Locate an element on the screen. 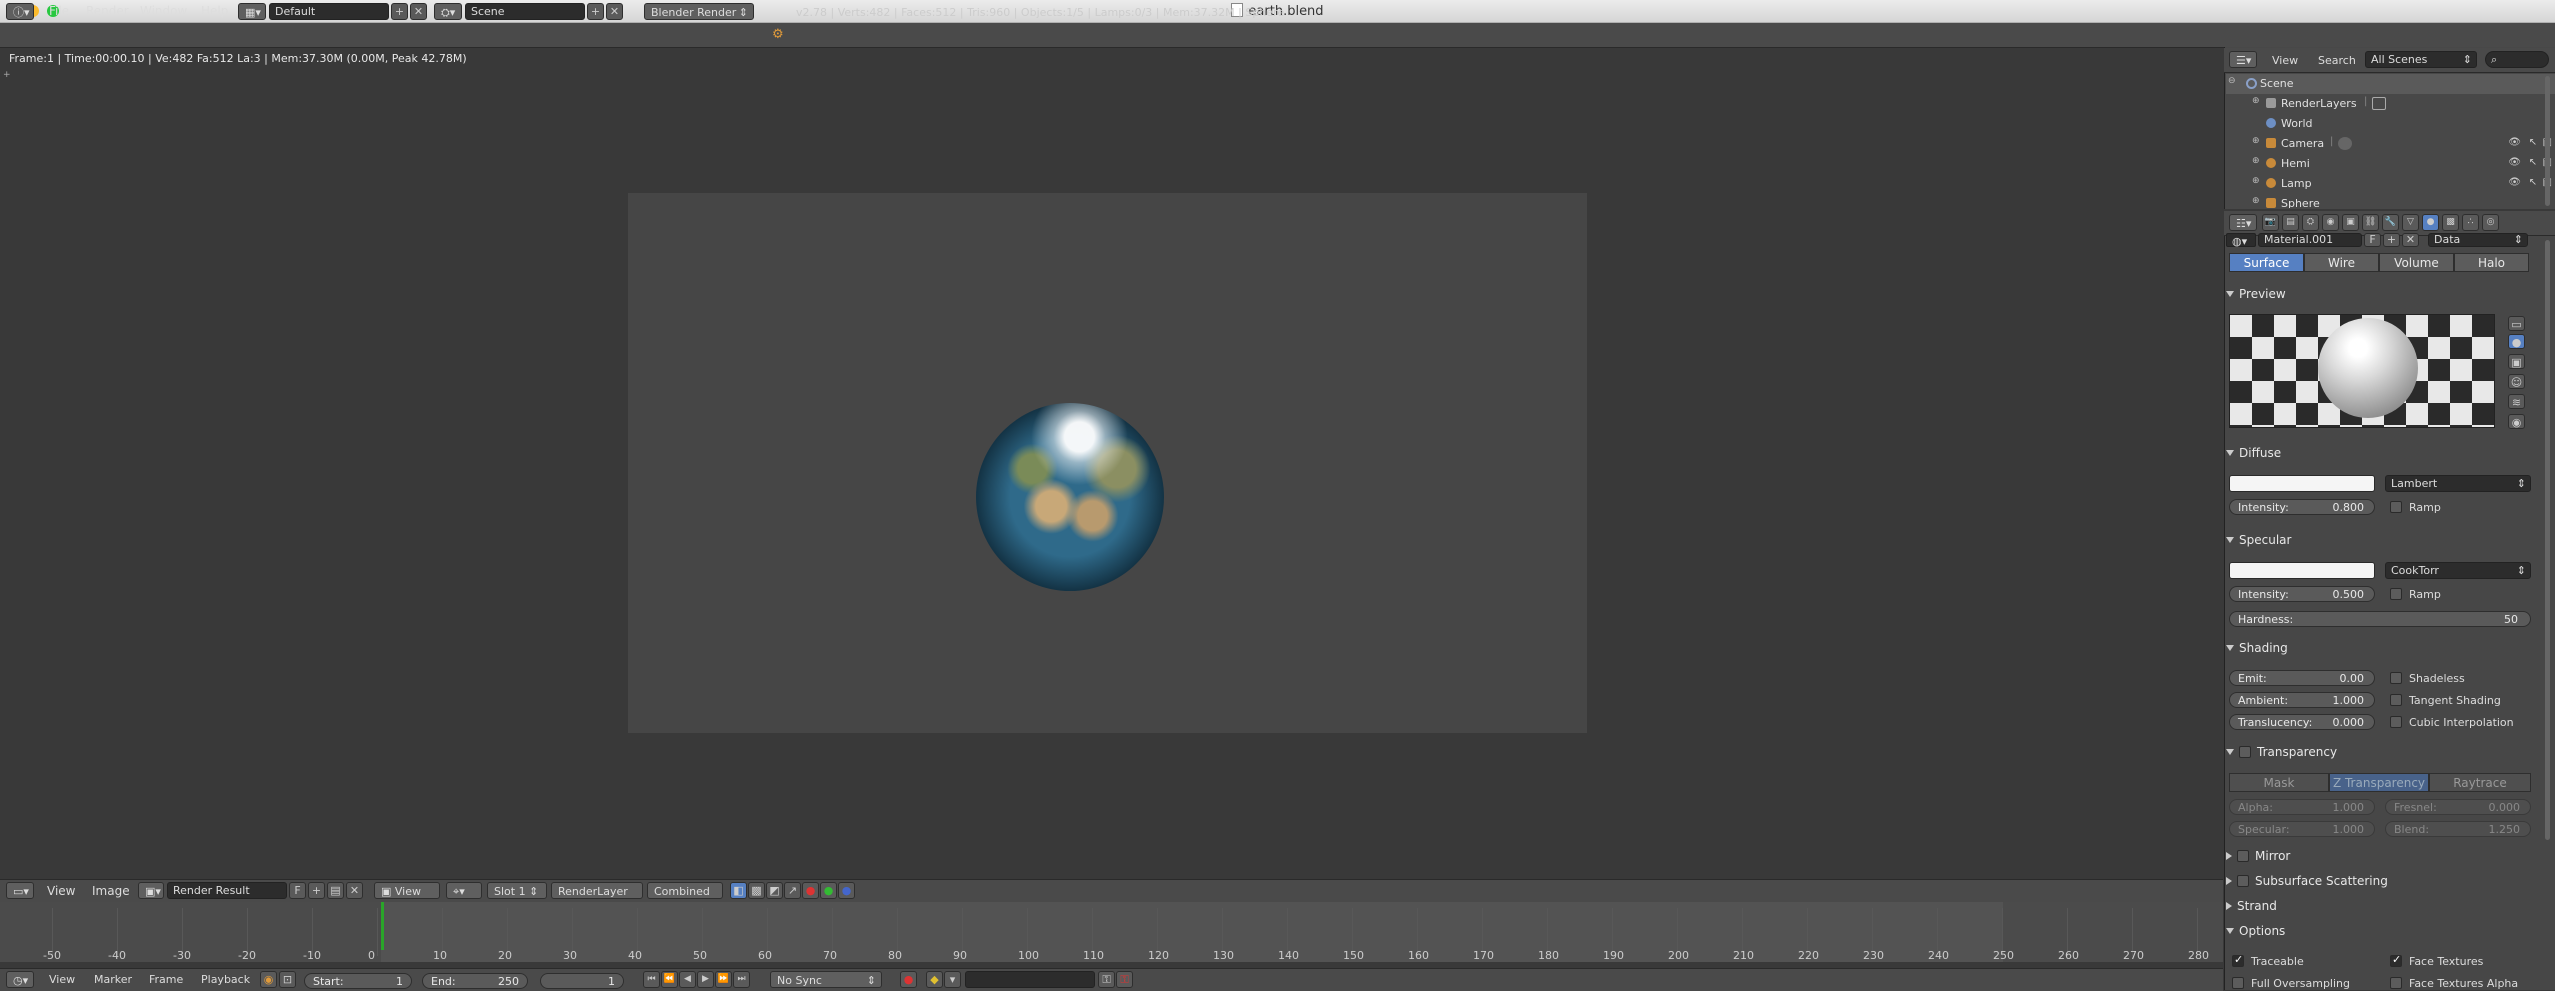 The image size is (2555, 991). preview-range-icon: ◉ is located at coordinates (268, 979).